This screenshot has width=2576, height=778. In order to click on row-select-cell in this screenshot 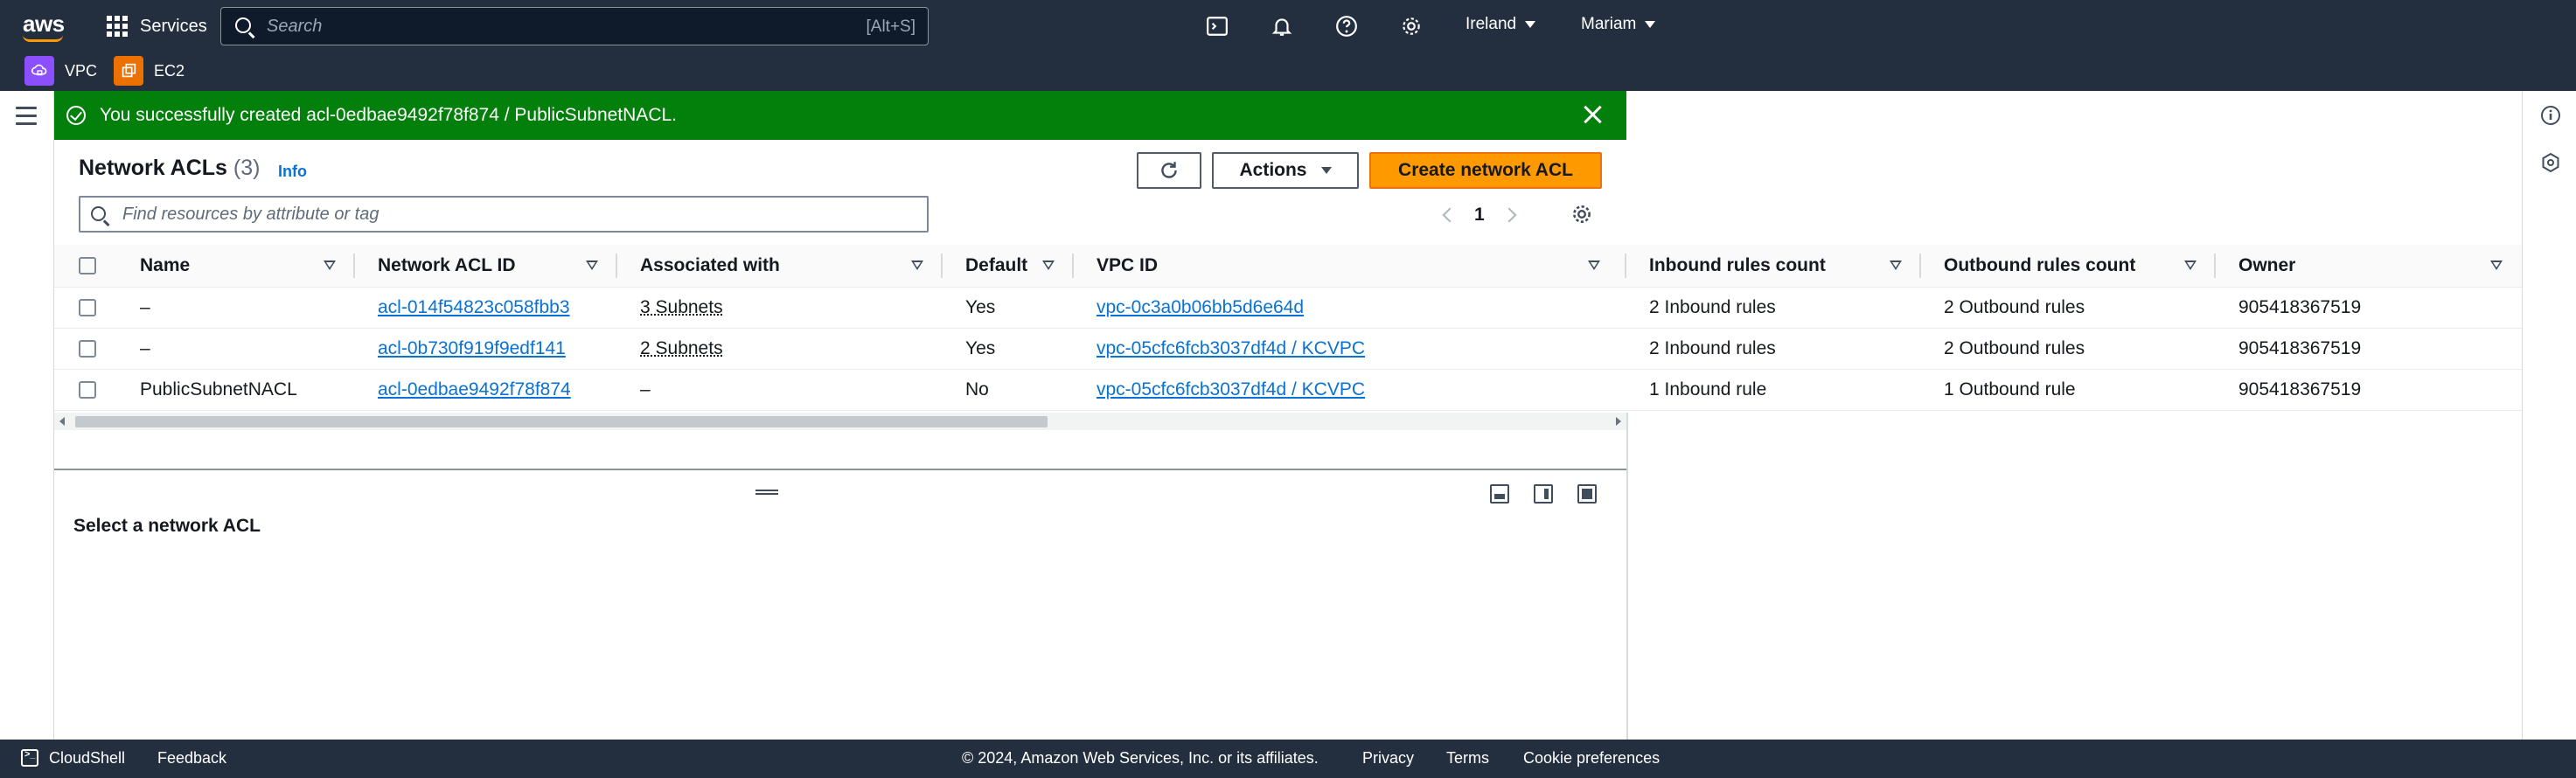, I will do `click(85, 390)`.